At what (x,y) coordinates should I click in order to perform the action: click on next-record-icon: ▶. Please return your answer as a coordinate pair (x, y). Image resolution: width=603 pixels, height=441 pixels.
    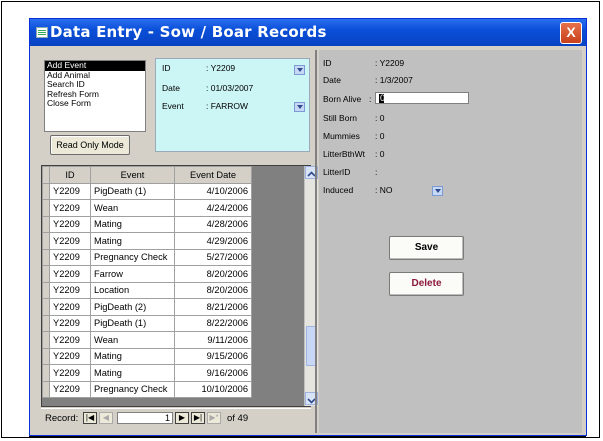
    Looking at the image, I should click on (182, 418).